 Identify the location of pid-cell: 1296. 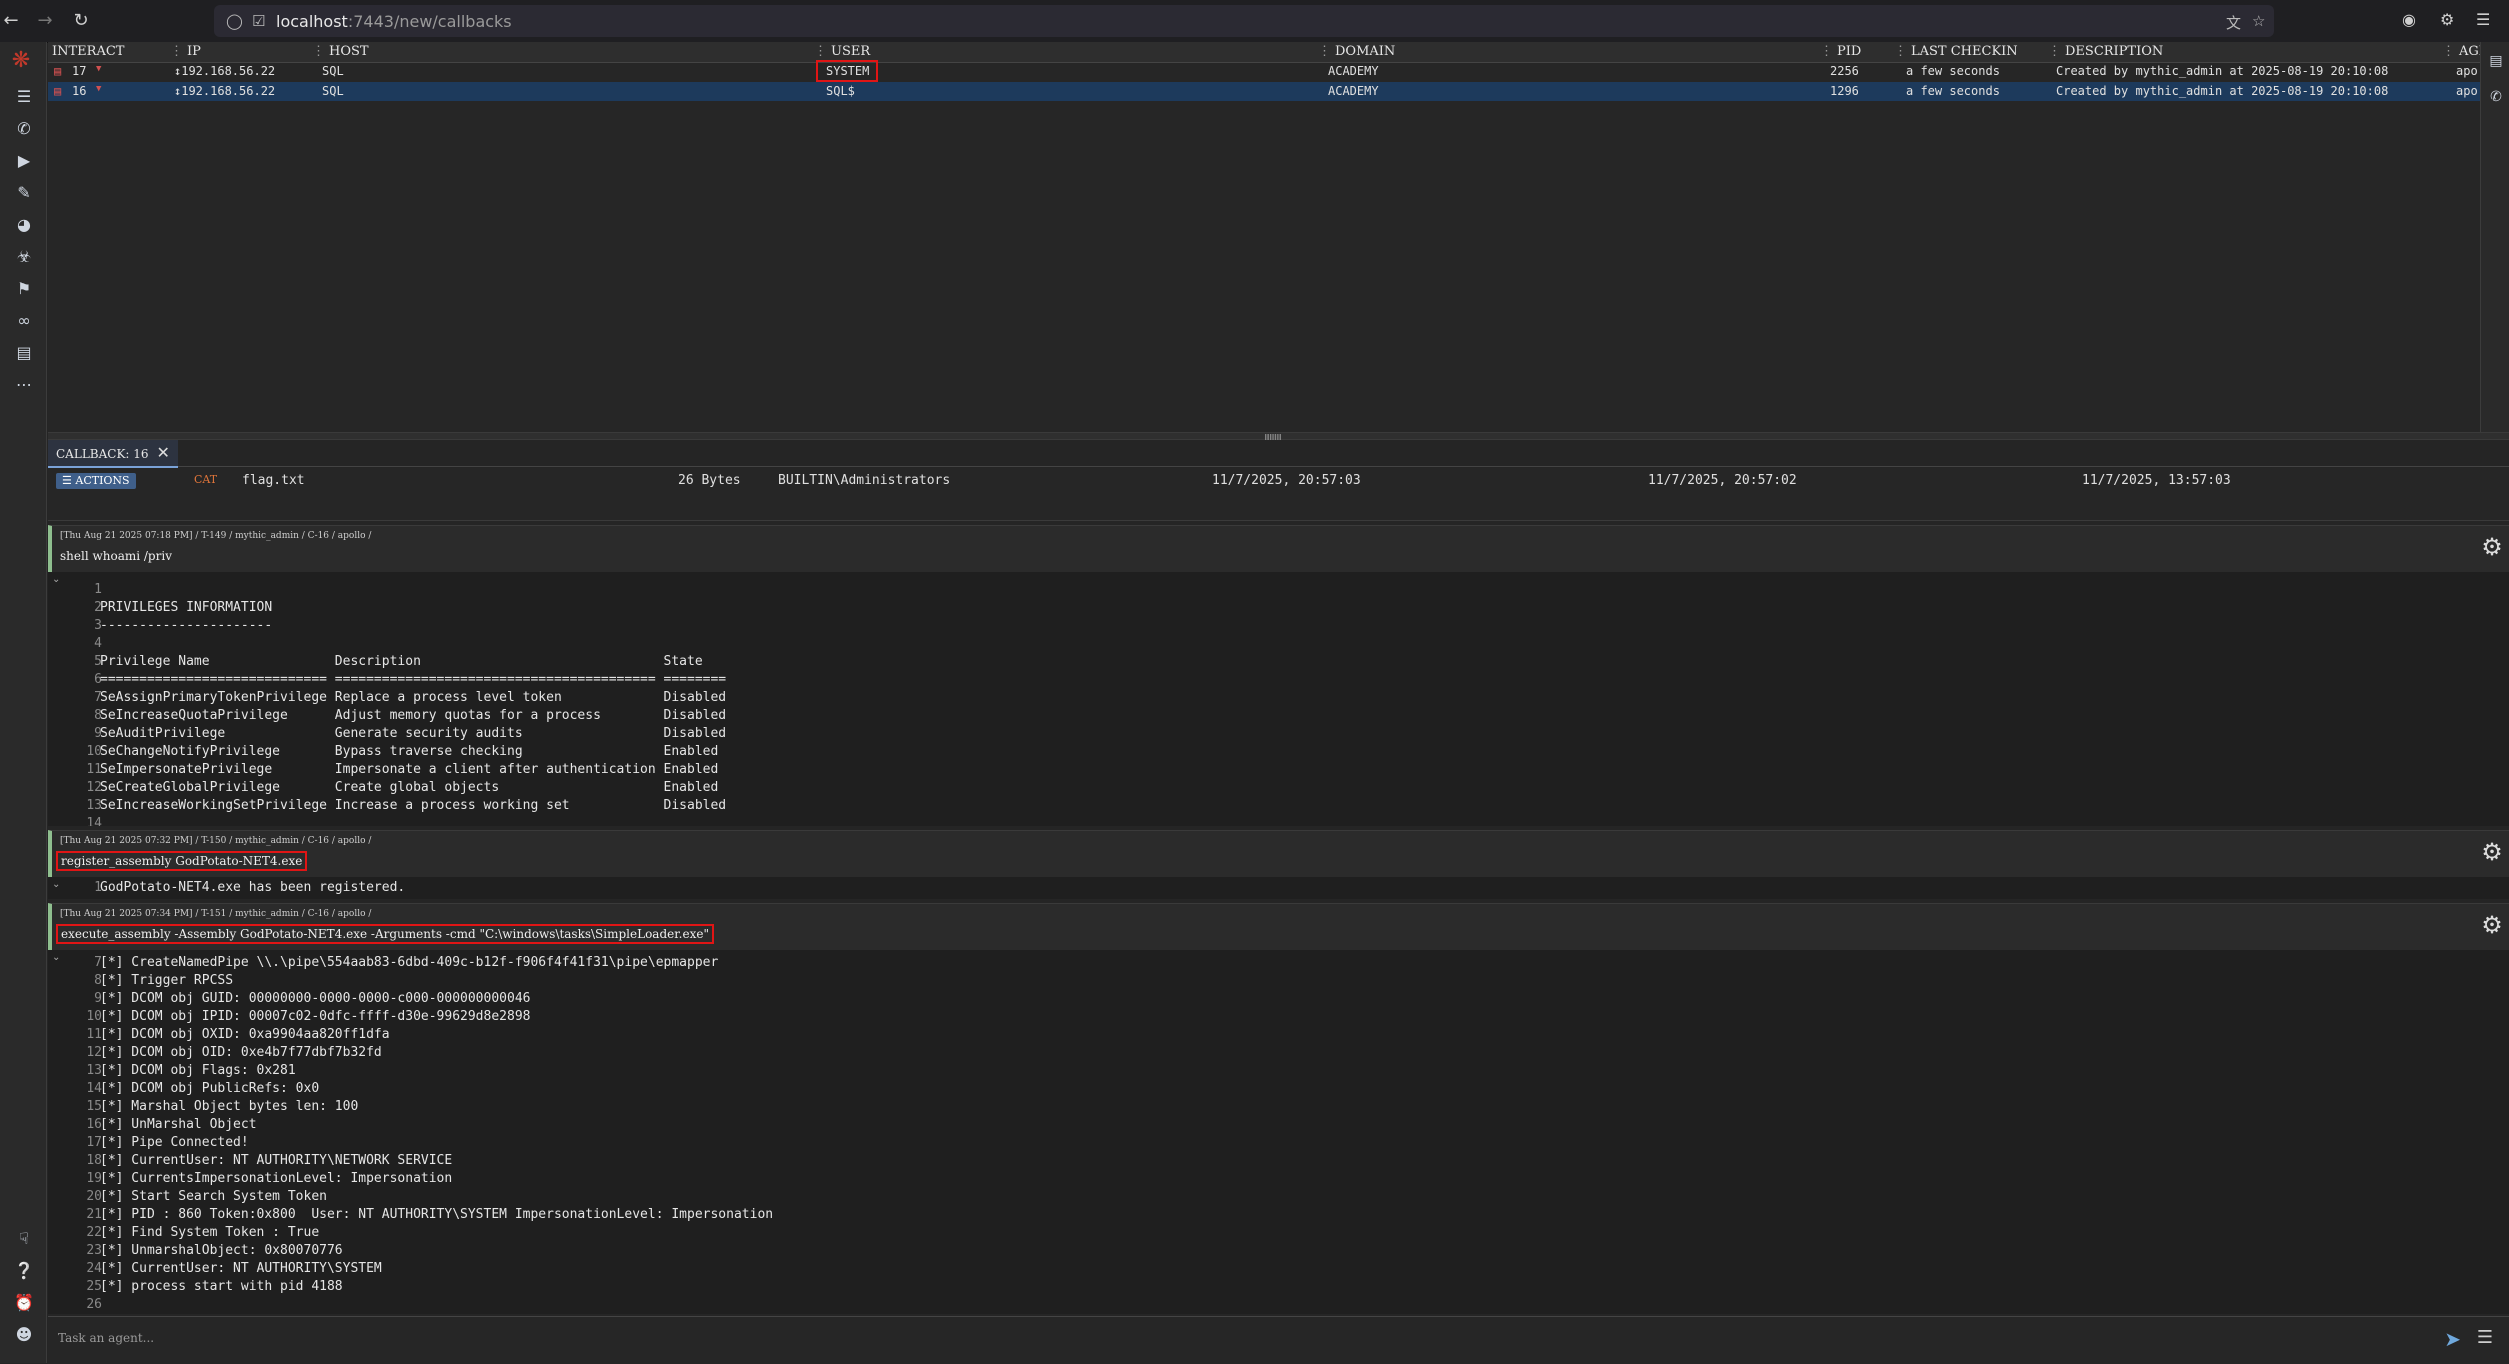
(1844, 91).